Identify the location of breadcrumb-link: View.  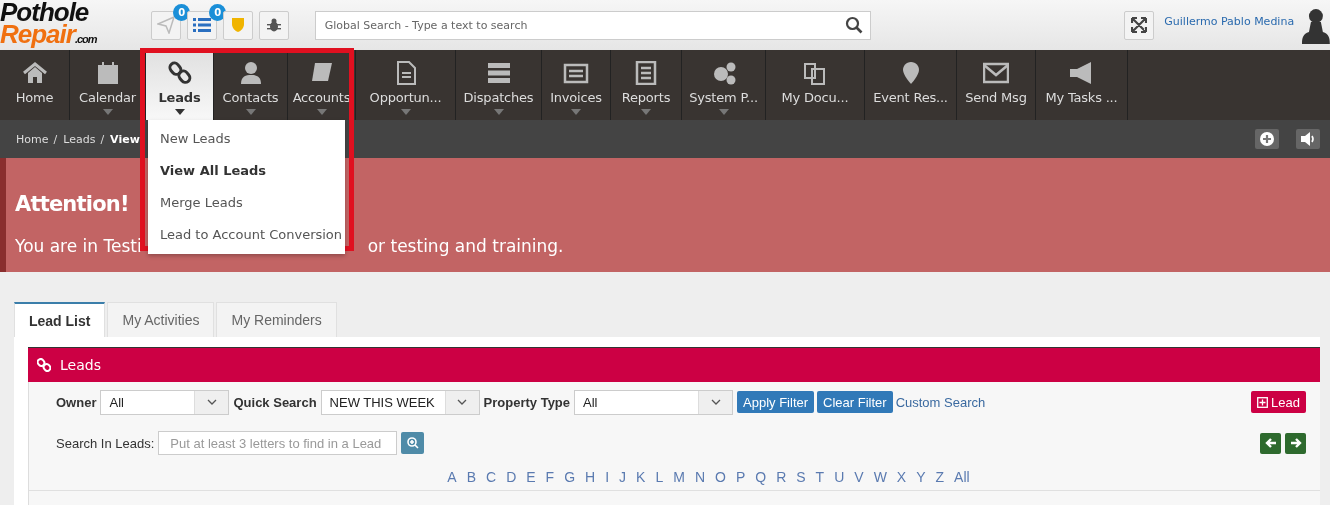
(125, 139).